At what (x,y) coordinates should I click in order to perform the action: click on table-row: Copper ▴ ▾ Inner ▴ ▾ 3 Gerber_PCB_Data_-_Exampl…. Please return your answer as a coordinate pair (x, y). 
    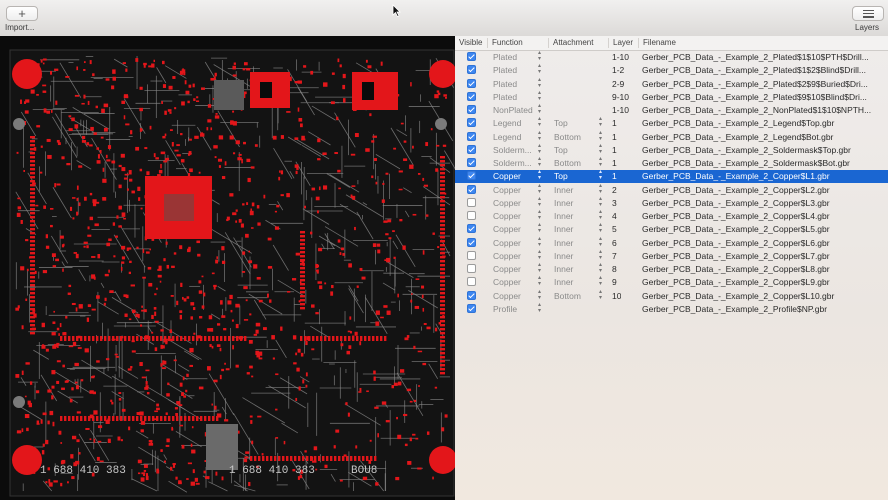
    Looking at the image, I should click on (671, 203).